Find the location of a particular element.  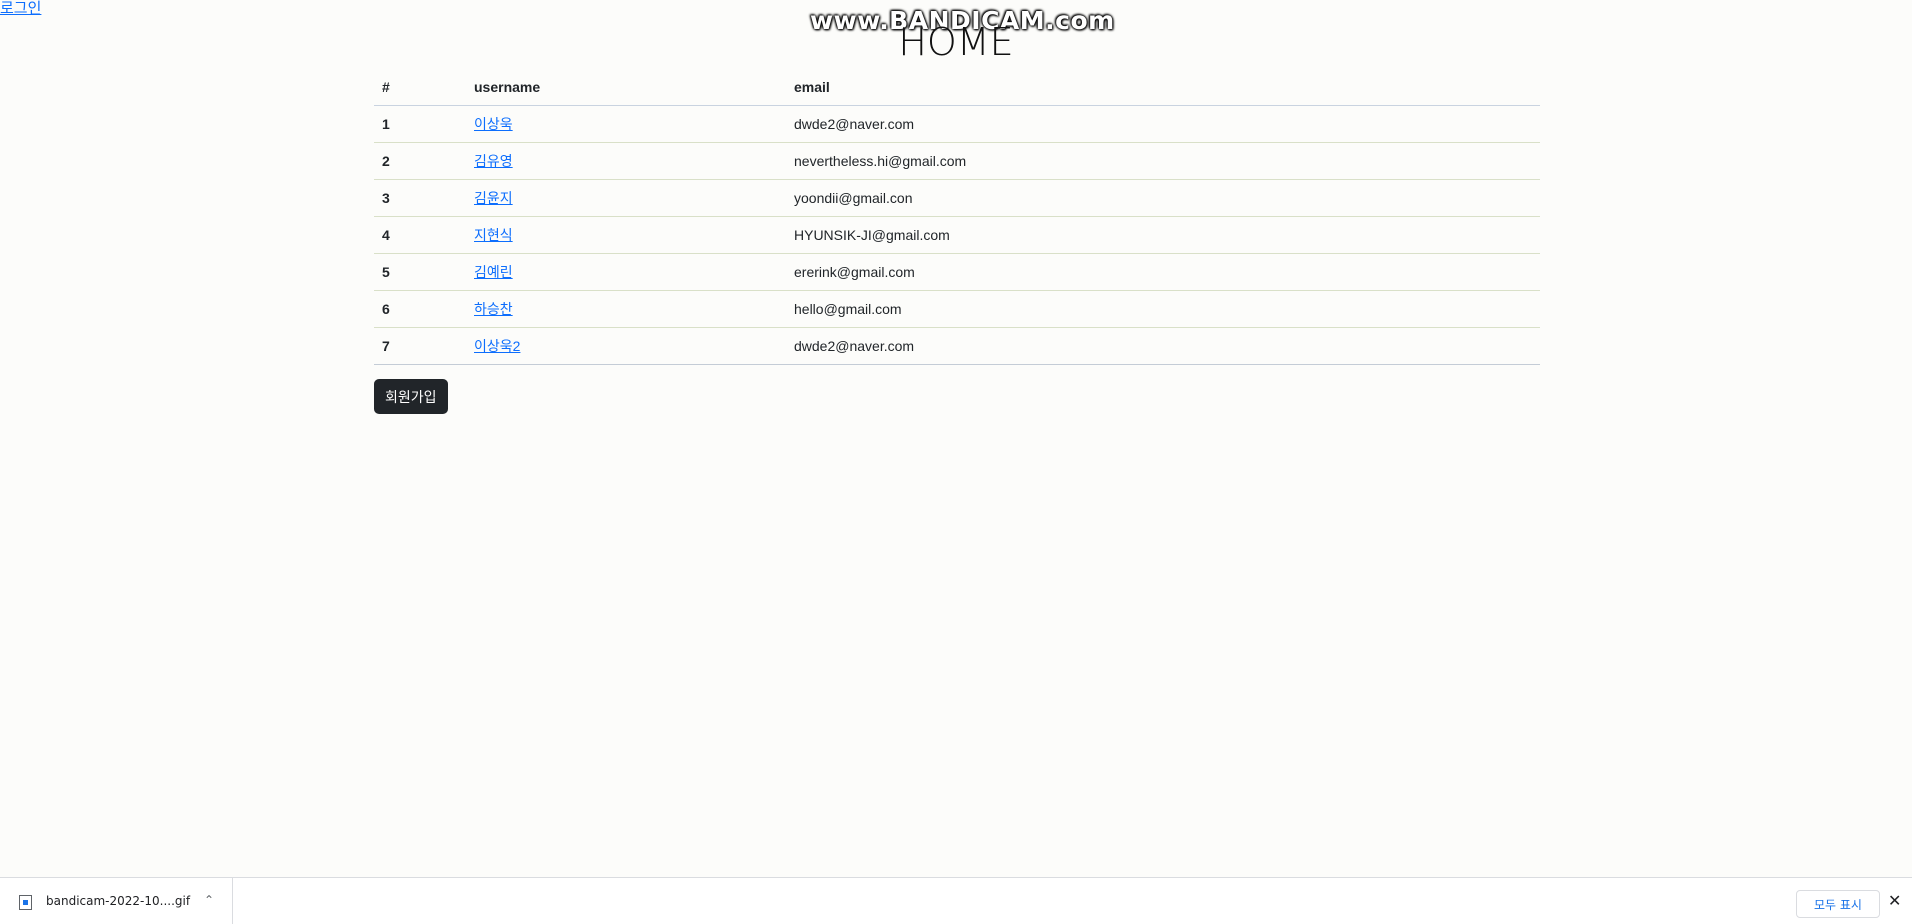

username-link: 지현식 is located at coordinates (493, 235).